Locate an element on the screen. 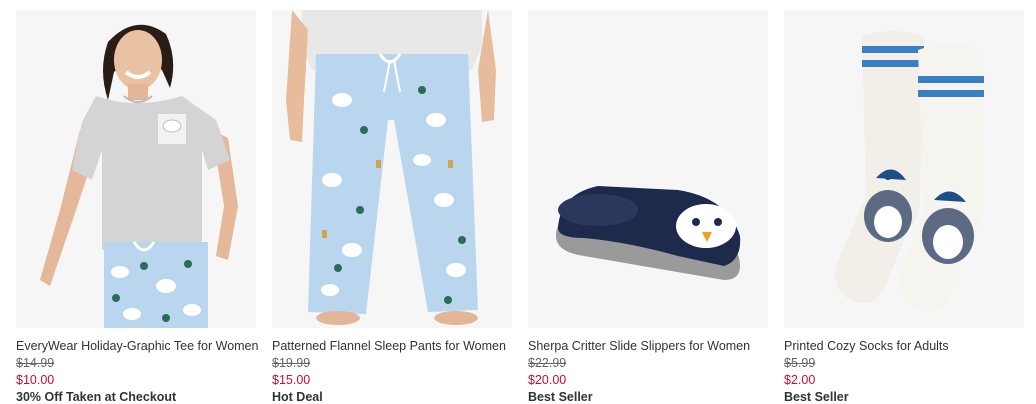  original-price: $14.99 is located at coordinates (35, 363).